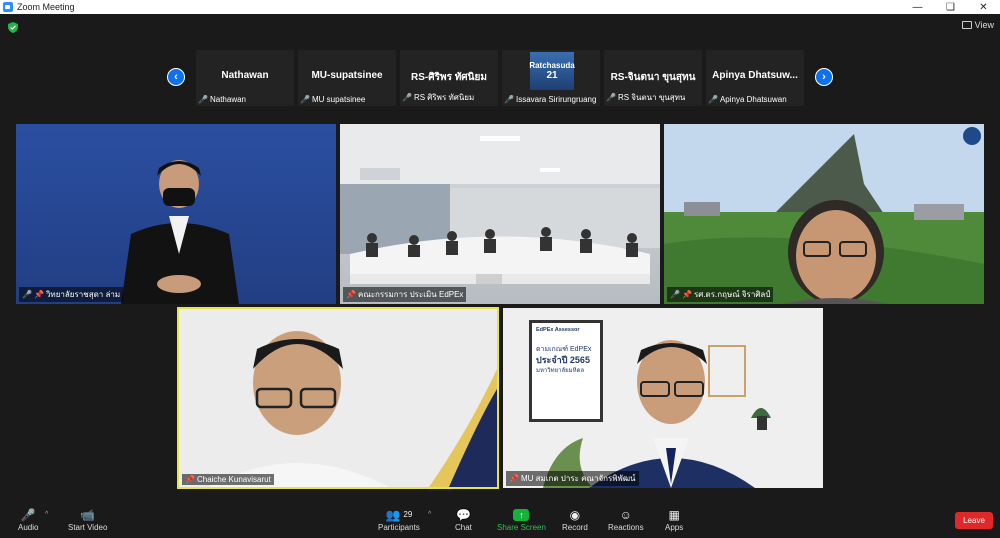 Image resolution: width=1000 pixels, height=538 pixels. Describe the element at coordinates (651, 97) in the screenshot. I see `strip-tile-label: RS จินตนา ขุนสุทน` at that location.